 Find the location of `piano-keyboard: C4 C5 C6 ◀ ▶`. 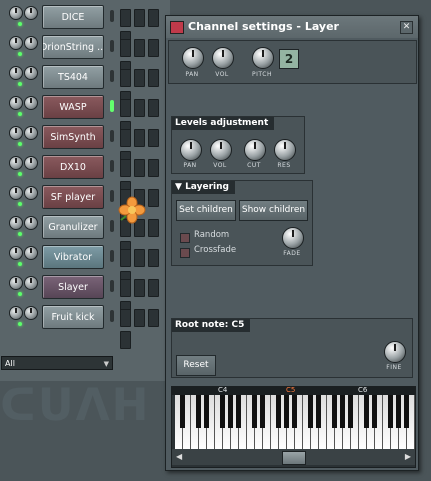

piano-keyboard: C4 C5 C6 ◀ ▶ is located at coordinates (293, 427).